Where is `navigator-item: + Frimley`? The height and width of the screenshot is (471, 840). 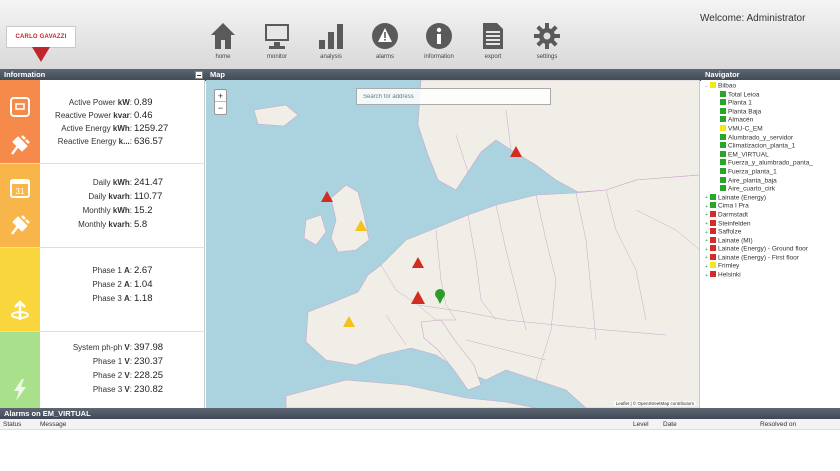
navigator-item: + Frimley is located at coordinates (759, 266).